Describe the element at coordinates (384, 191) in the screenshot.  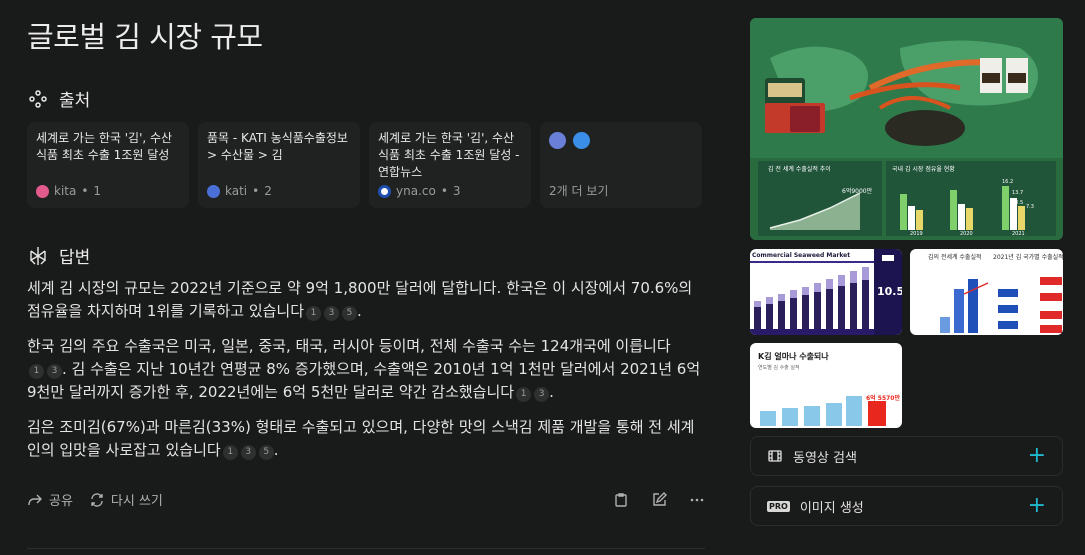
I see `yna-favicon-icon` at that location.